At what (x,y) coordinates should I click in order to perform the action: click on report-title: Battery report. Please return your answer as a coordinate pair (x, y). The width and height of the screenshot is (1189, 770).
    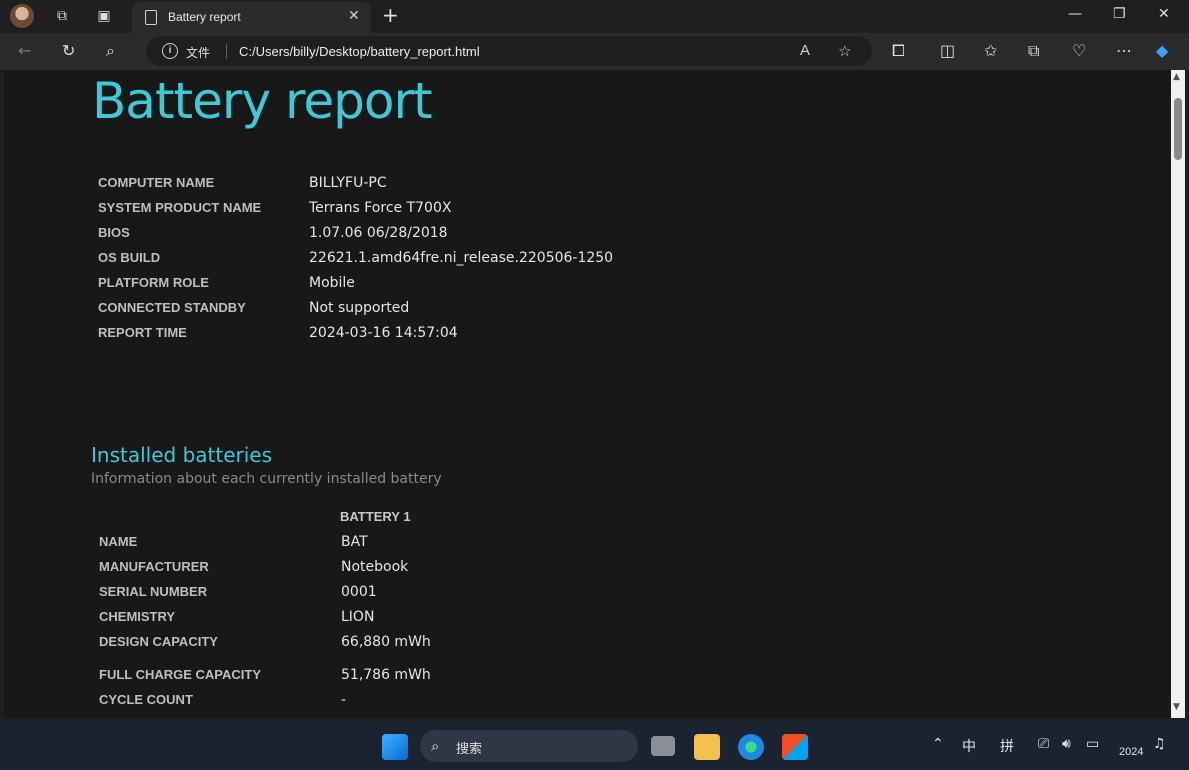
    Looking at the image, I should click on (262, 101).